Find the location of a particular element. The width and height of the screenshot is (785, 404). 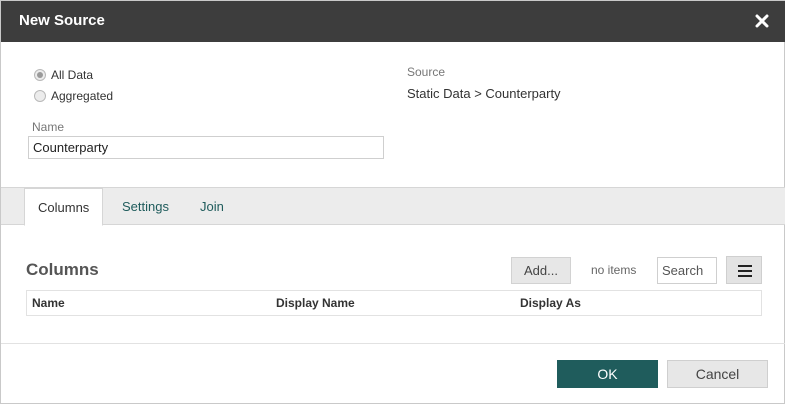

columns-section-title: Columns is located at coordinates (62, 269).